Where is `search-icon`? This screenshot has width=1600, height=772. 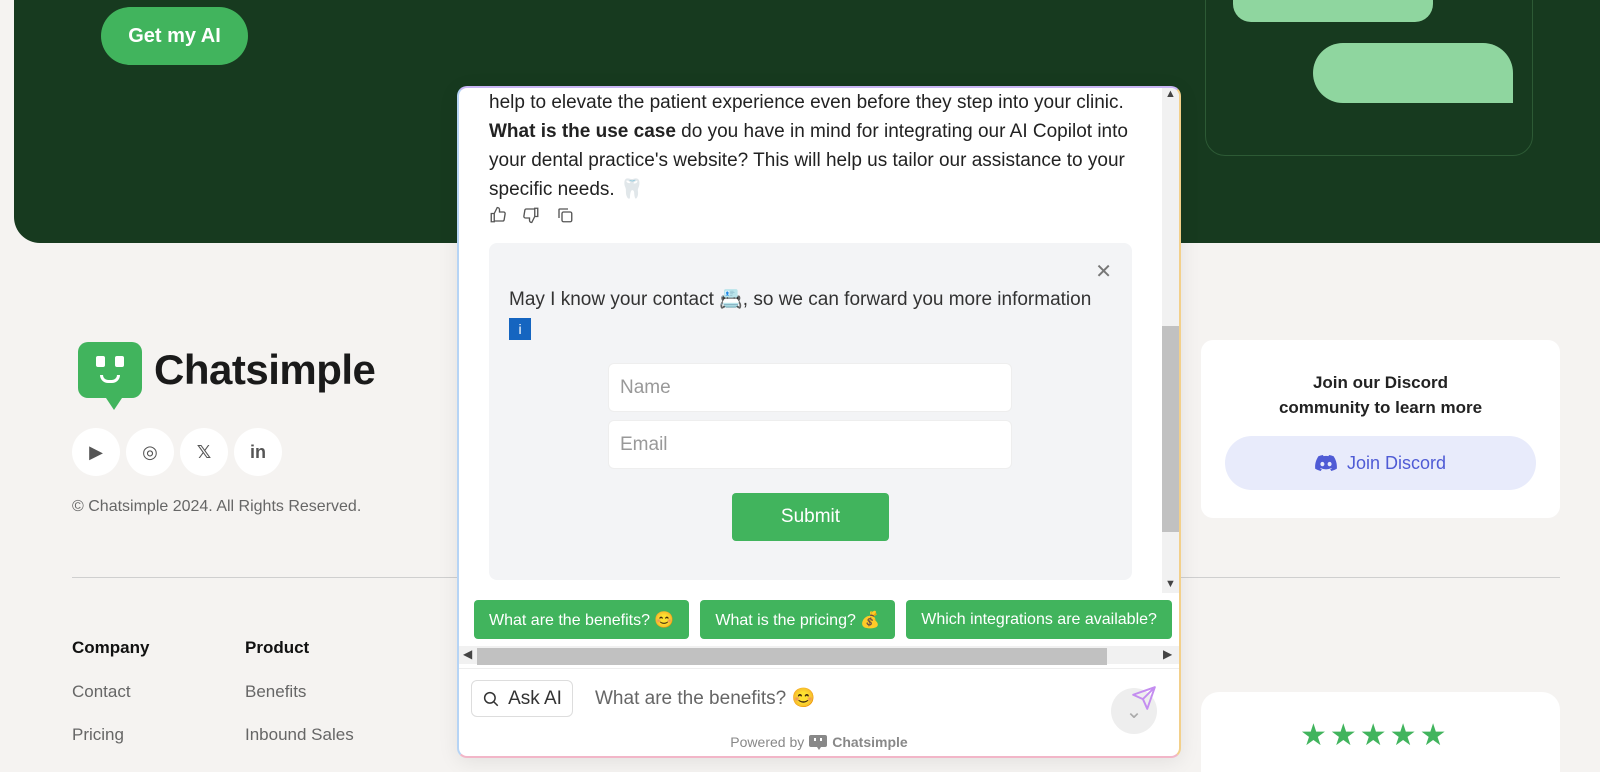 search-icon is located at coordinates (491, 698).